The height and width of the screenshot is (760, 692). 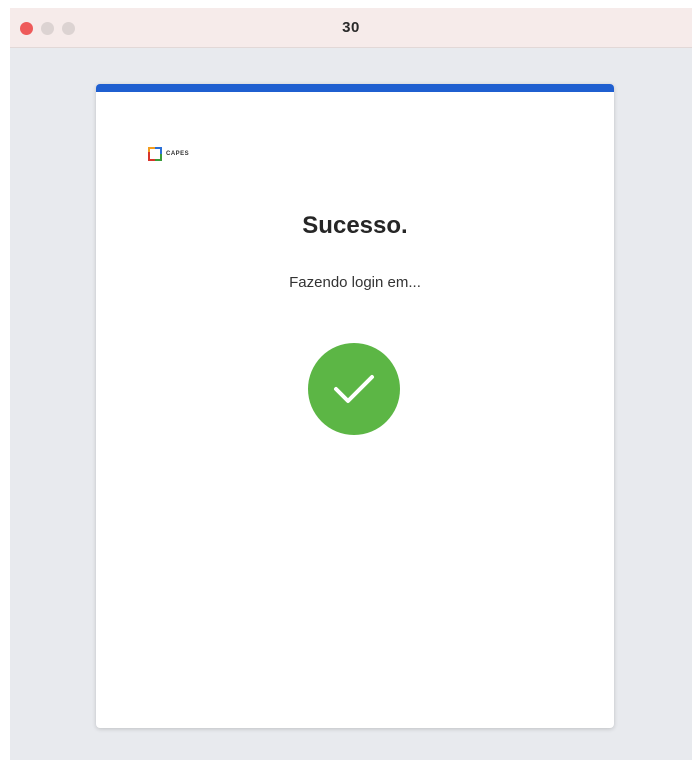 What do you see at coordinates (355, 88) in the screenshot?
I see `card-accent-bar` at bounding box center [355, 88].